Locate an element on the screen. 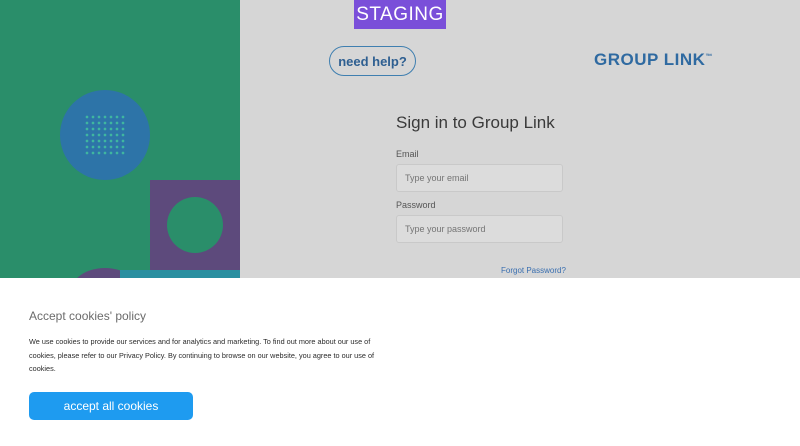  decorative-purple-square is located at coordinates (195, 225).